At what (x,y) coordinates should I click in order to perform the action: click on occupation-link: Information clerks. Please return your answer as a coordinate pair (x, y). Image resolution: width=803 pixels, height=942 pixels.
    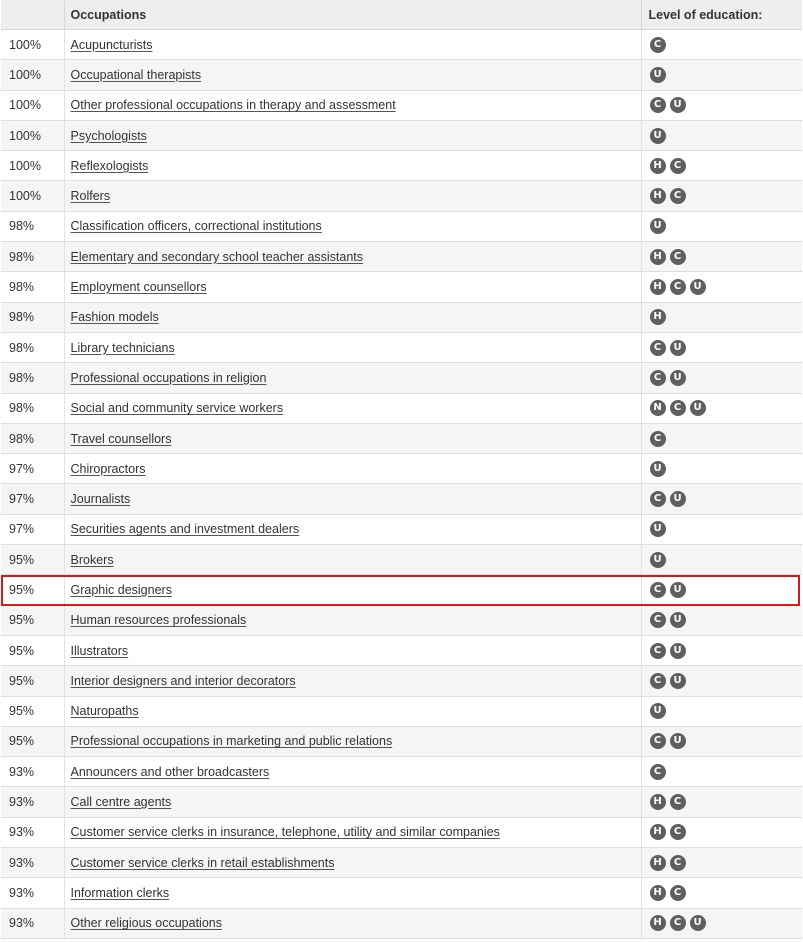
    Looking at the image, I should click on (120, 893).